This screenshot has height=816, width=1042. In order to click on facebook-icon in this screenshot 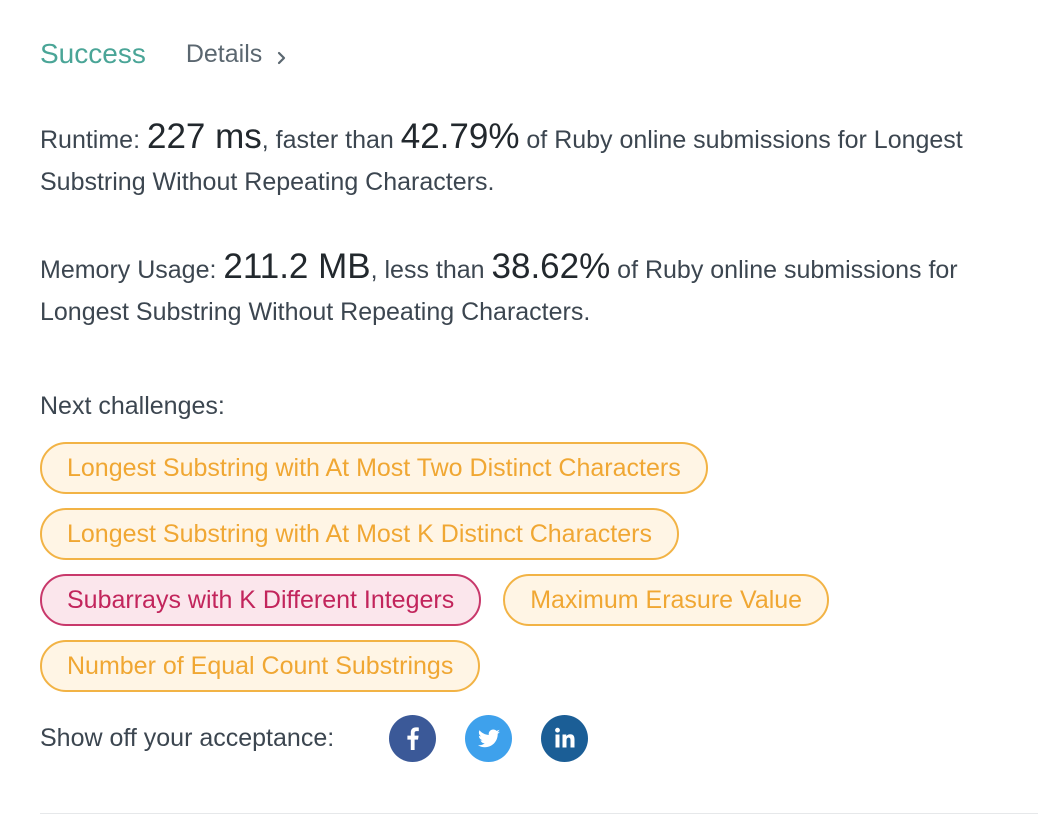, I will do `click(413, 738)`.